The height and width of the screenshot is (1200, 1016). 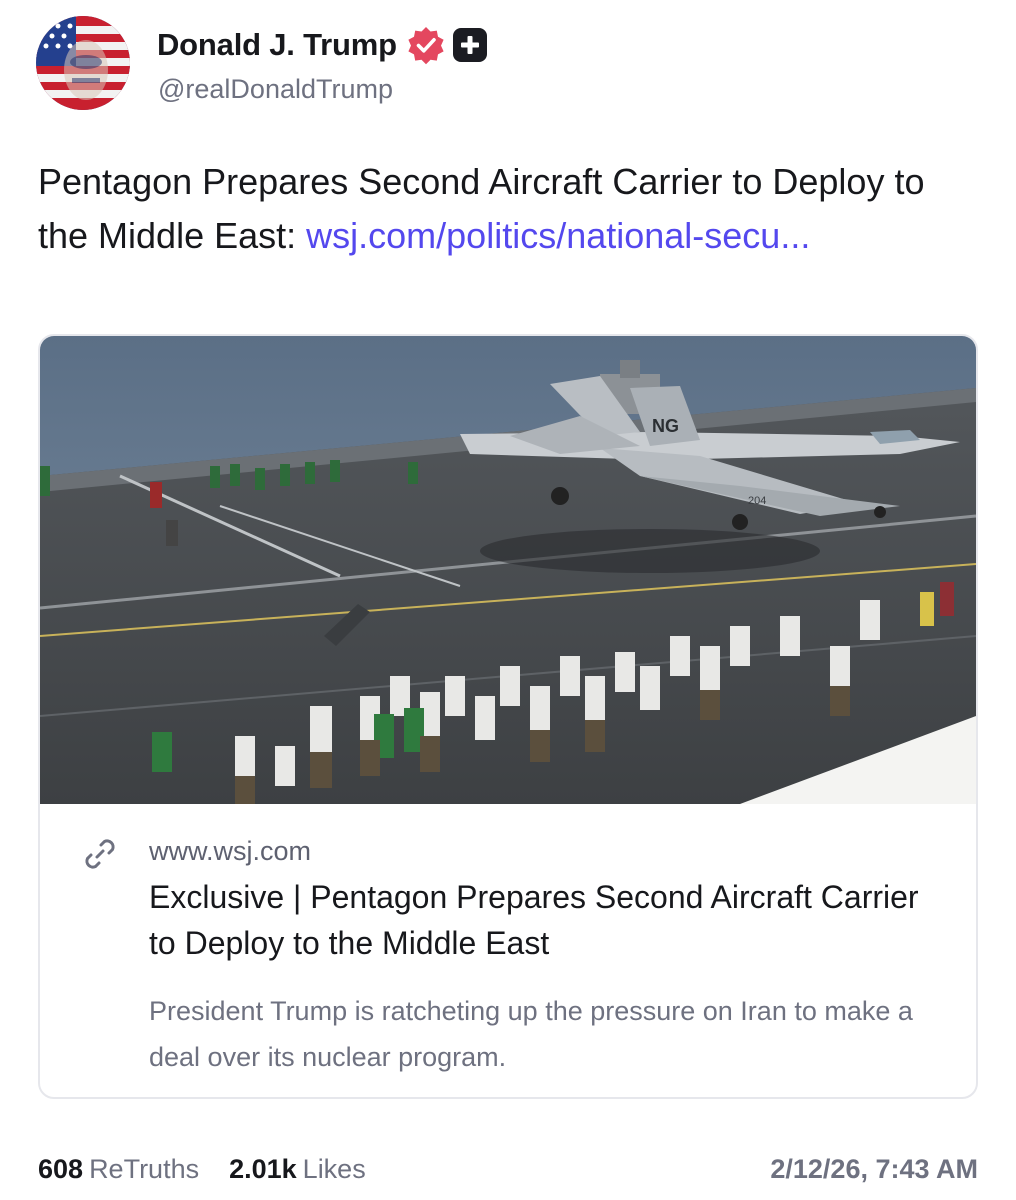 I want to click on post-stats: 608 ReTruths 2.01k Likes, so click(x=202, y=1169).